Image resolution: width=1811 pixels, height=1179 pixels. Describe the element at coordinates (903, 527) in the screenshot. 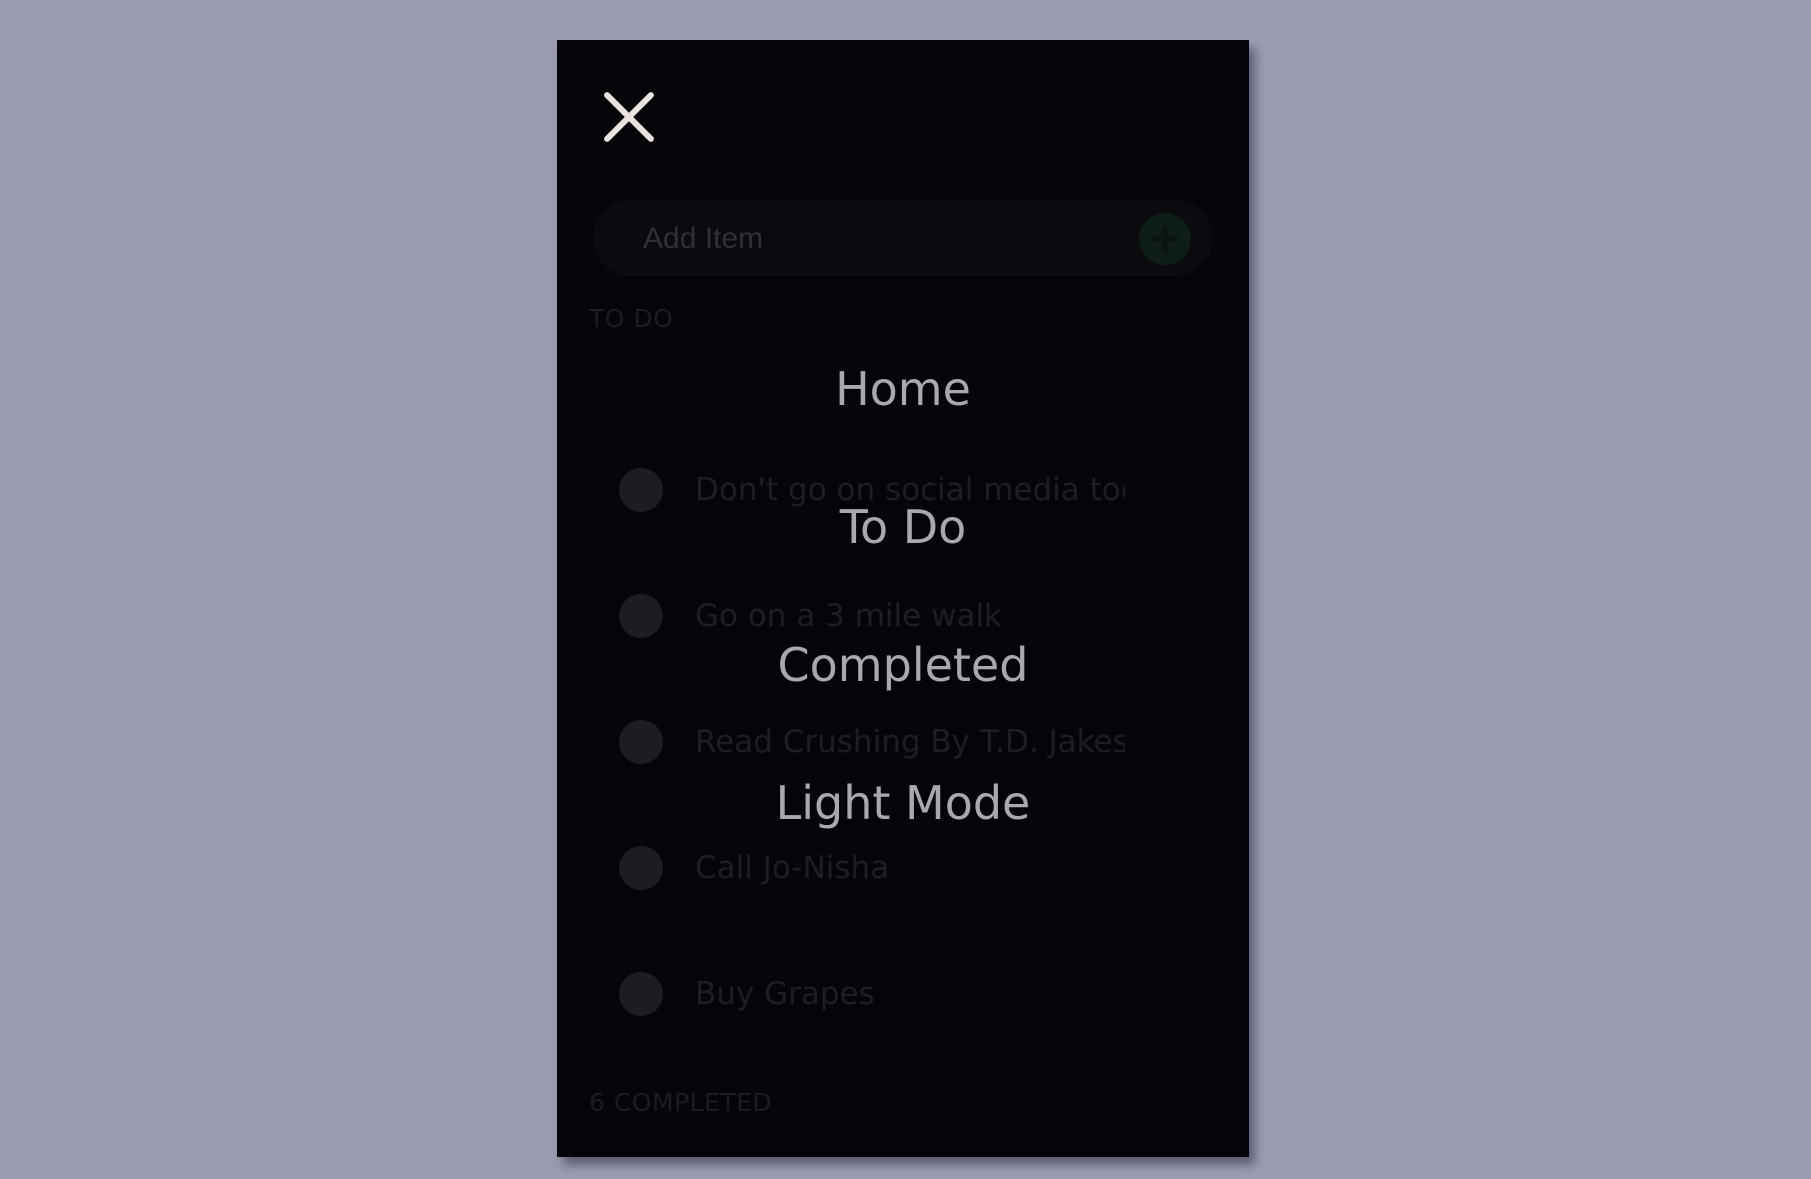

I see `menu-item-todo: To Do` at that location.